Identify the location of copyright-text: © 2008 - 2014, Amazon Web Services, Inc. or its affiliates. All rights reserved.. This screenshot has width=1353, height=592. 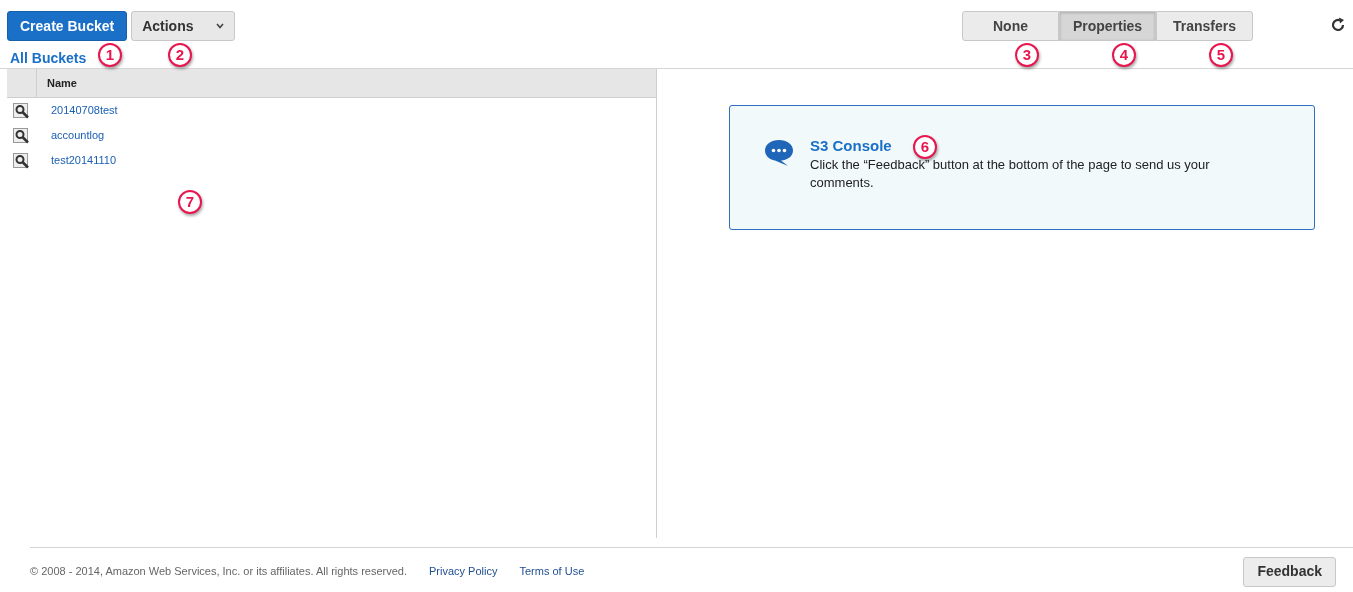
(218, 572).